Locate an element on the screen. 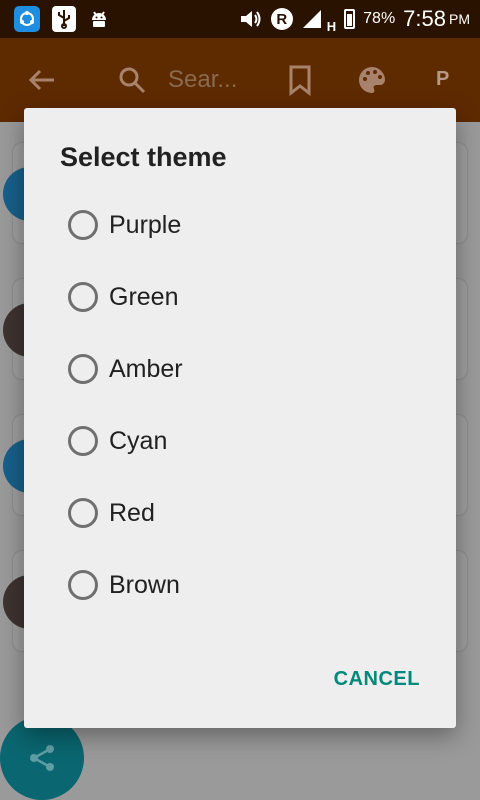 This screenshot has width=480, height=800. share-icon is located at coordinates (42, 758).